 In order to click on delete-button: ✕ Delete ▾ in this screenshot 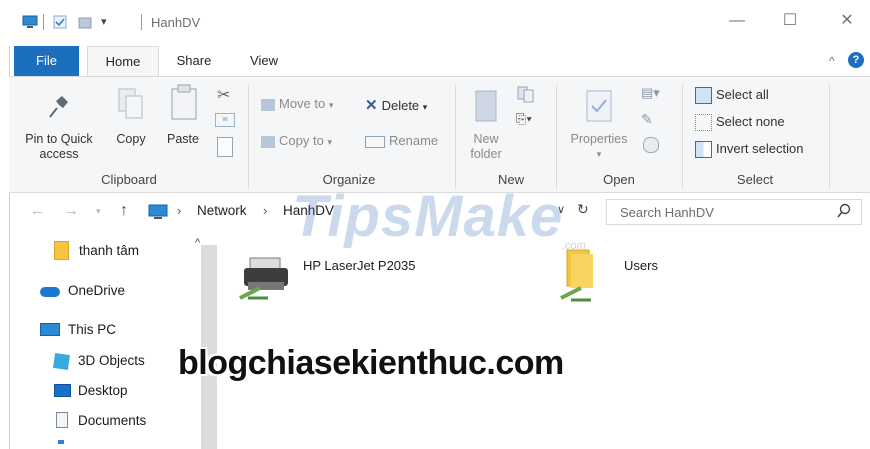, I will do `click(396, 105)`.